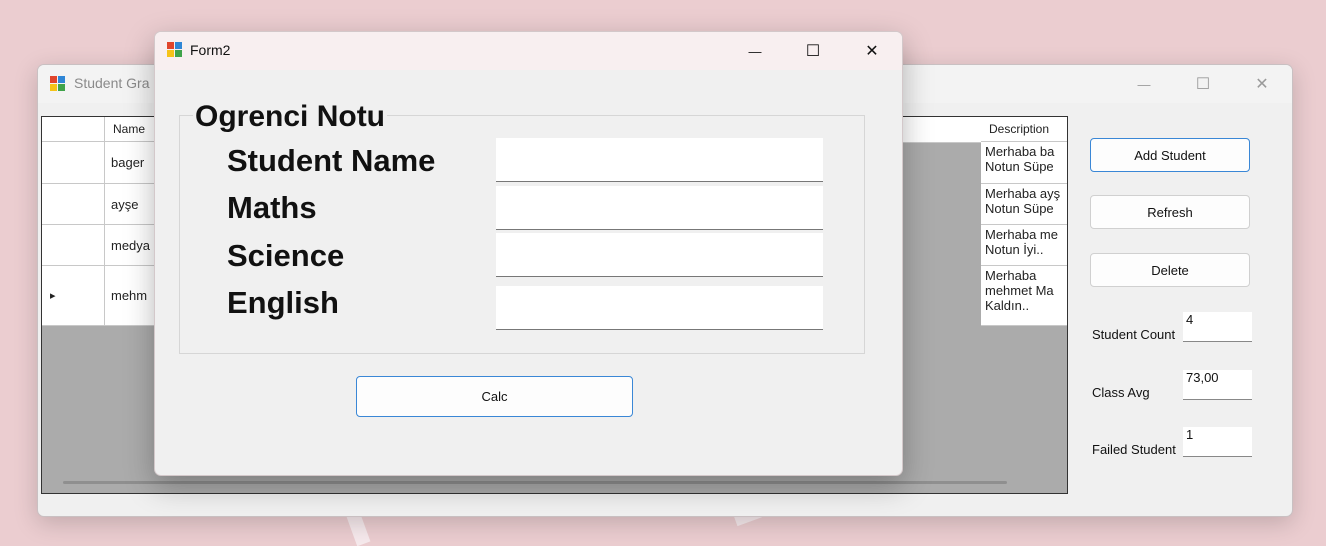  I want to click on add-student-button: Add Student, so click(1170, 155).